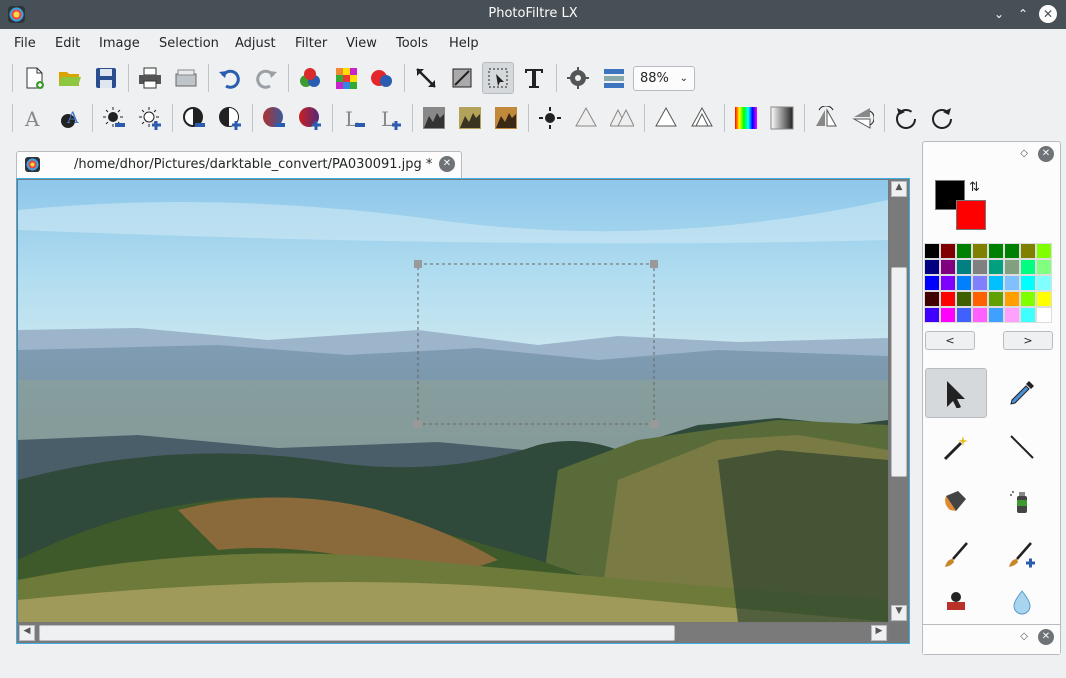  Describe the element at coordinates (1022, 393) in the screenshot. I see `eyedropper-tool` at that location.